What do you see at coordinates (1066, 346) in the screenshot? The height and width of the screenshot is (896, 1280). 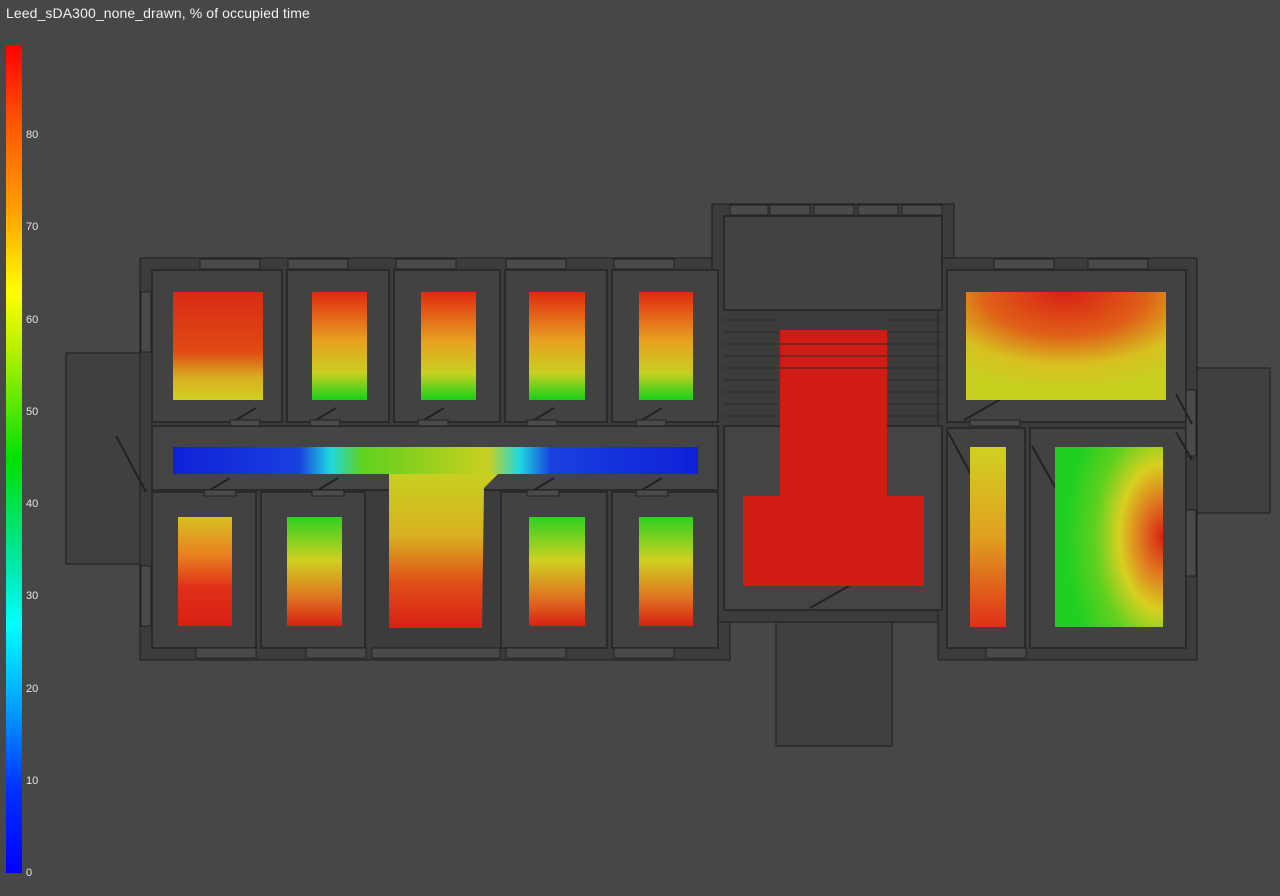 I see `room-result-east-top` at bounding box center [1066, 346].